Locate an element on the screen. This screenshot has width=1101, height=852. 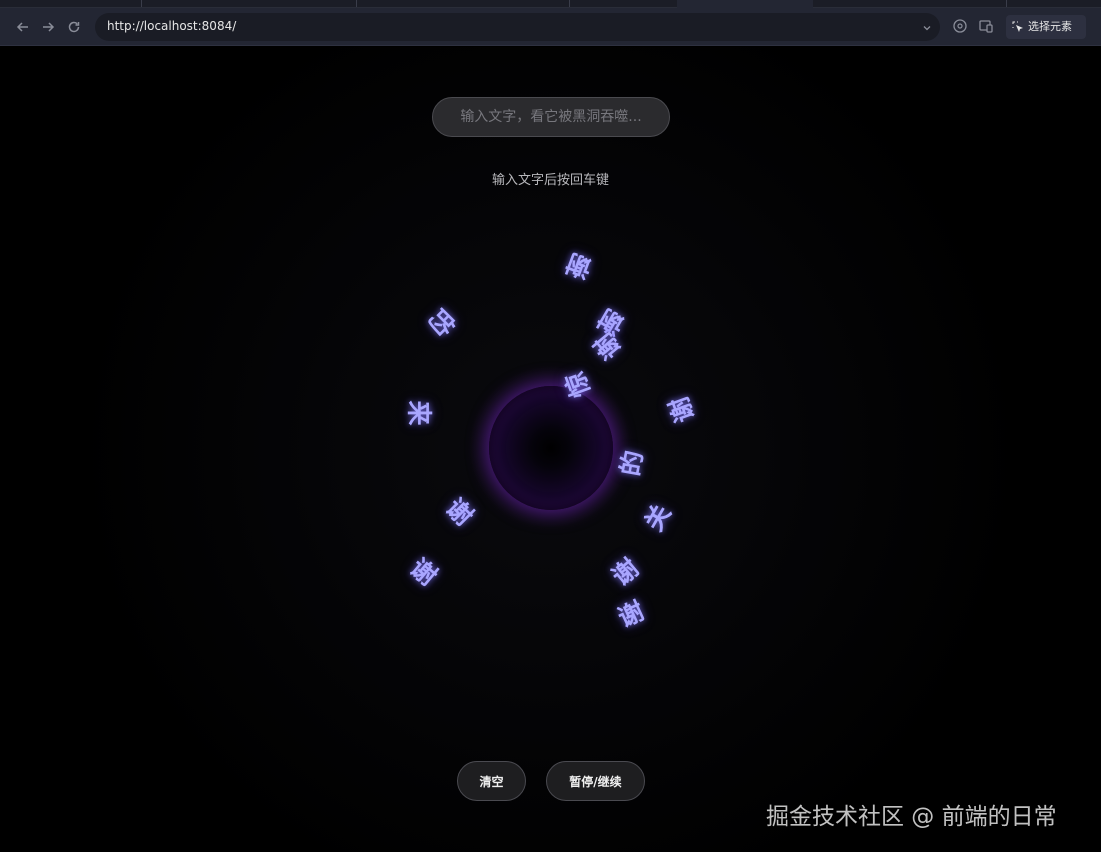
reload-button is located at coordinates (74, 27).